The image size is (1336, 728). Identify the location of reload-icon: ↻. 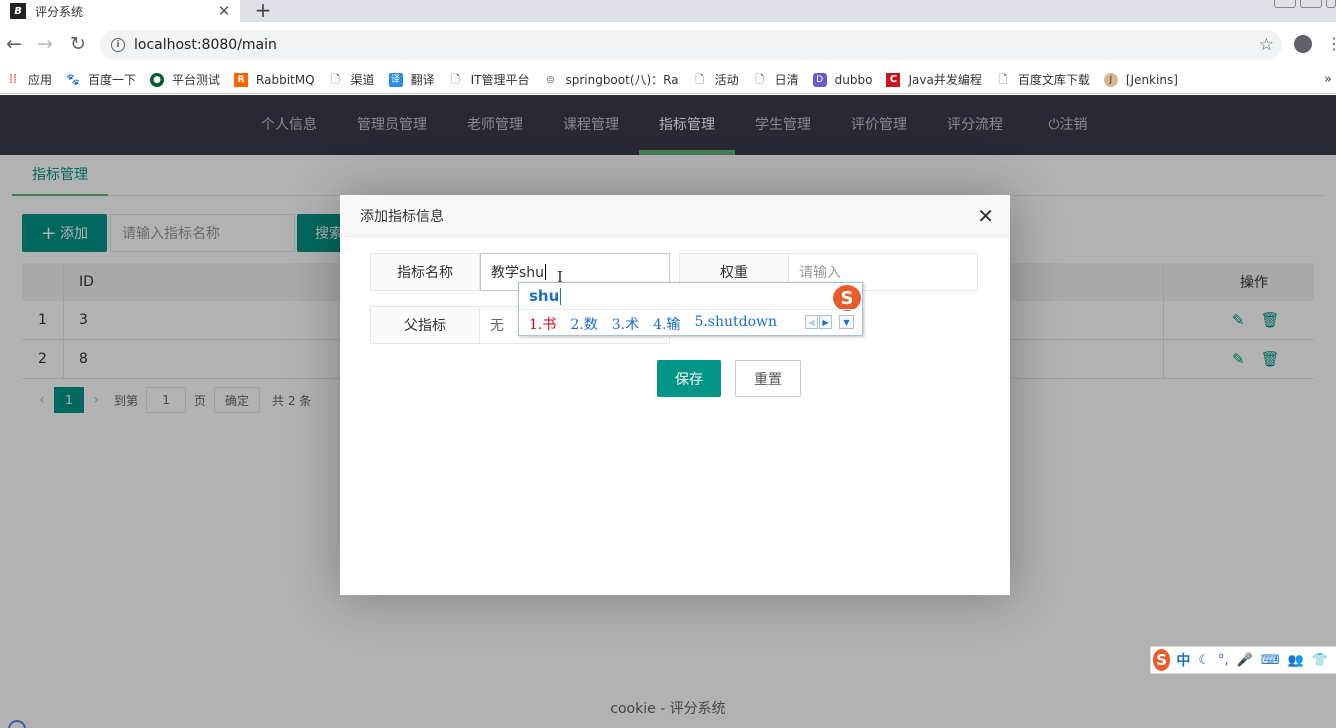
(78, 44).